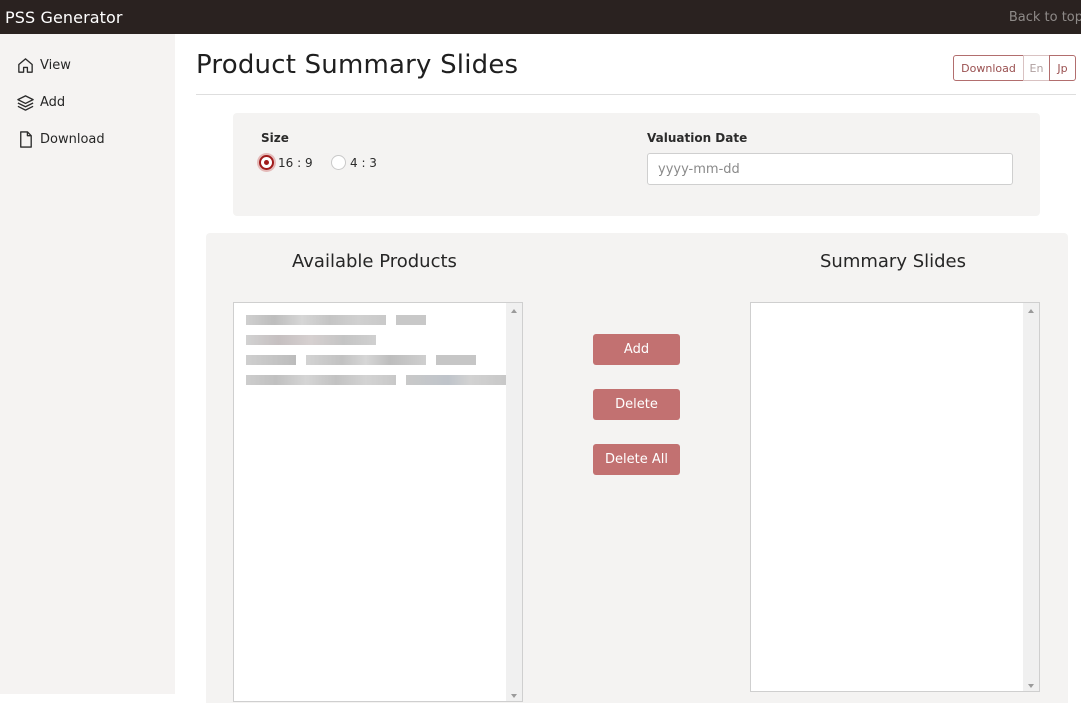 This screenshot has width=1081, height=703. I want to click on size-label: Size, so click(275, 138).